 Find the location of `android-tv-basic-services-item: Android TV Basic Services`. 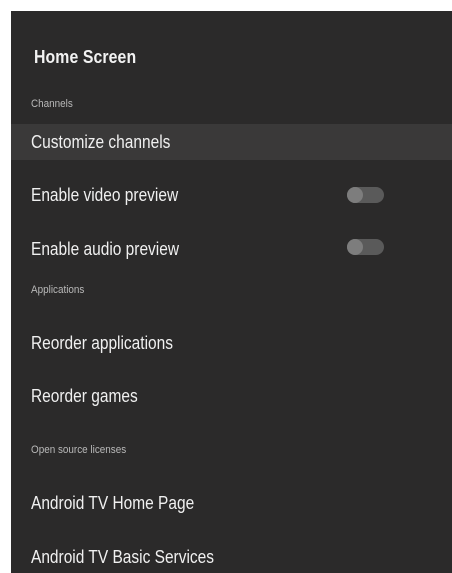

android-tv-basic-services-item: Android TV Basic Services is located at coordinates (231, 556).